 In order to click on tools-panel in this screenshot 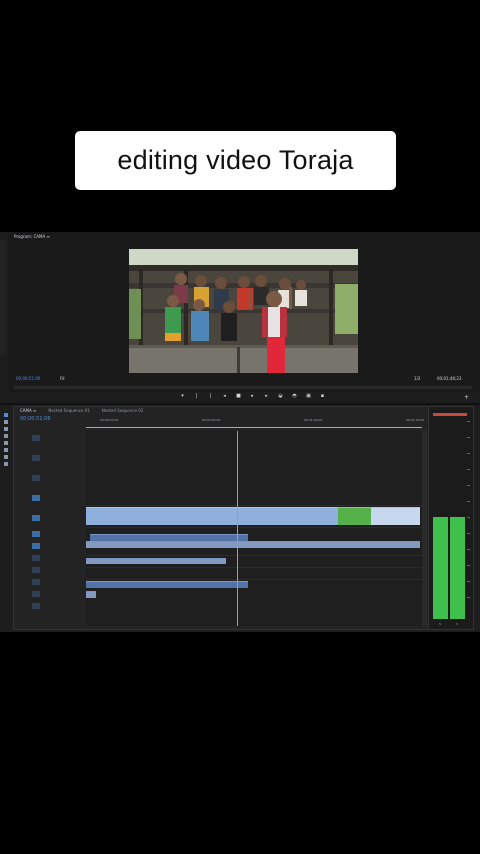, I will do `click(6, 445)`.